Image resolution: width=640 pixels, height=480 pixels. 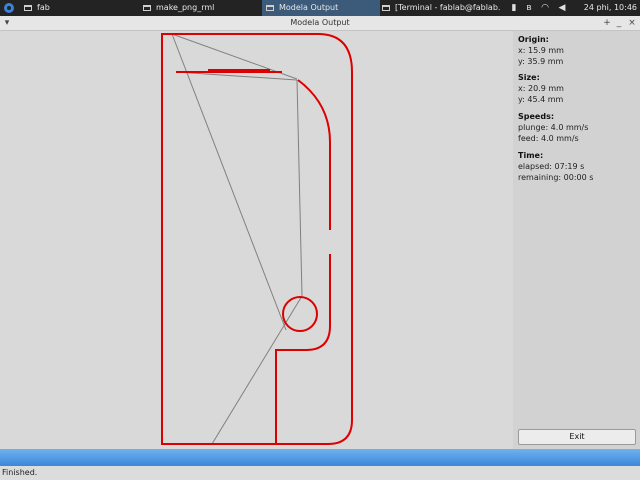 What do you see at coordinates (619, 23) in the screenshot?
I see `minimize-button: _` at bounding box center [619, 23].